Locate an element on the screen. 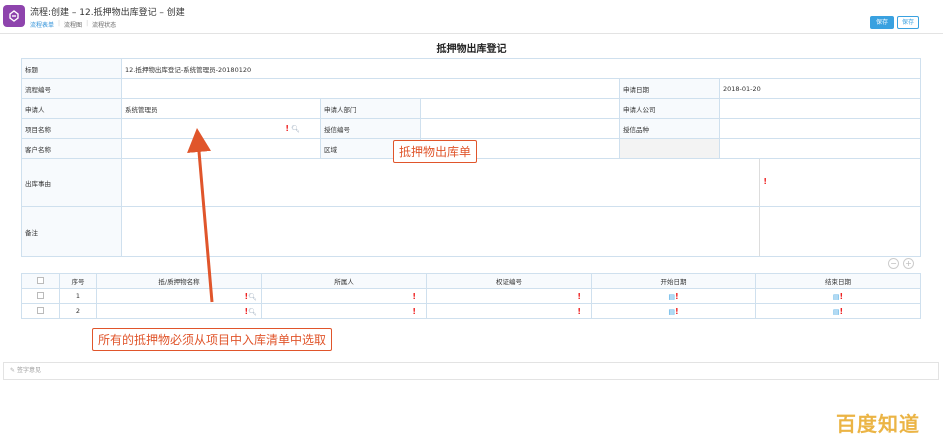 The width and height of the screenshot is (943, 443). annotation-callout: 所有的抵押物必须从项目中入库清单中选取 is located at coordinates (212, 339).